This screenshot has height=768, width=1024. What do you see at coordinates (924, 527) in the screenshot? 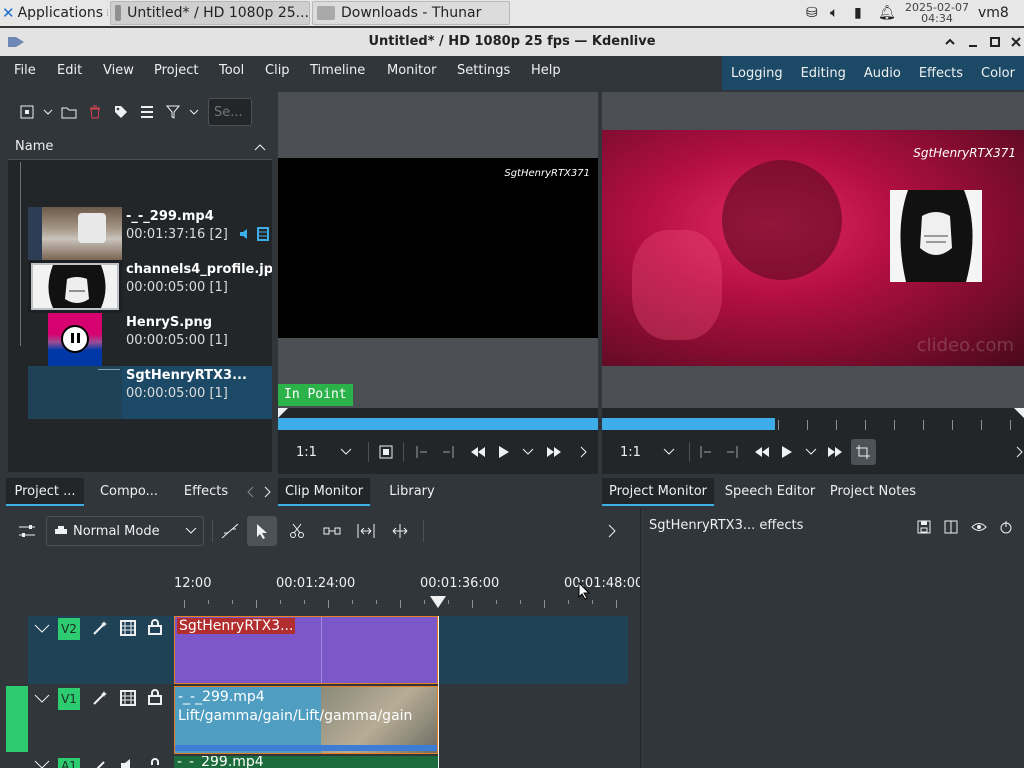
I see `save-effect-icon` at bounding box center [924, 527].